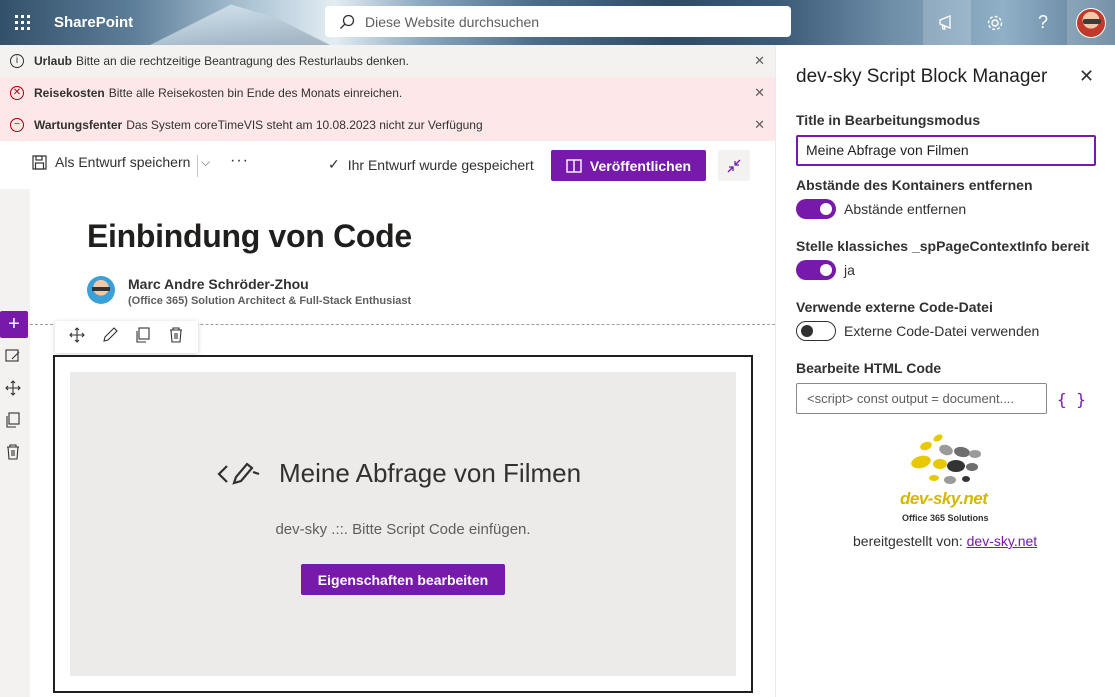 The height and width of the screenshot is (697, 1115). What do you see at coordinates (69, 93) in the screenshot?
I see `notification-title: Reisekosten` at bounding box center [69, 93].